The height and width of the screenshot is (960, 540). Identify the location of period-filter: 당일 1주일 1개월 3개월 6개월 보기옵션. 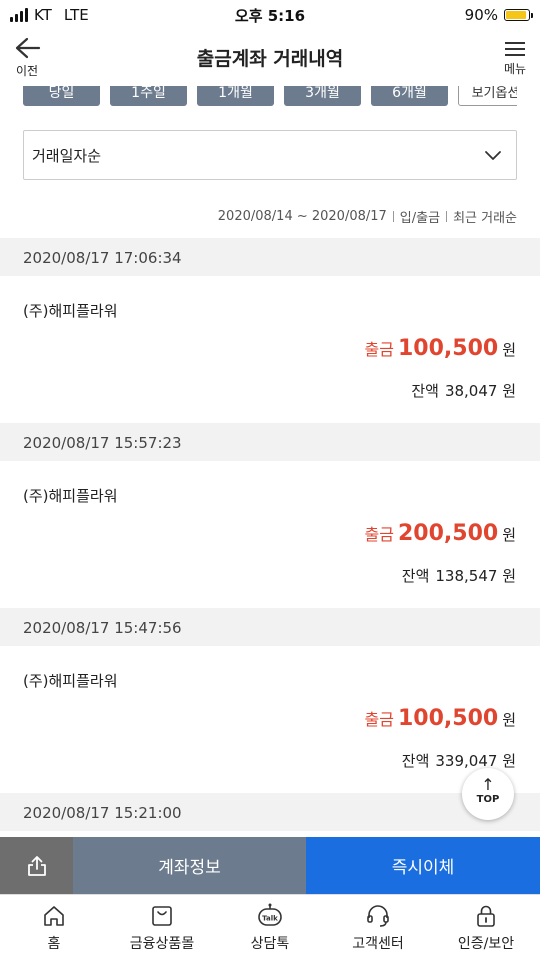
(270, 101).